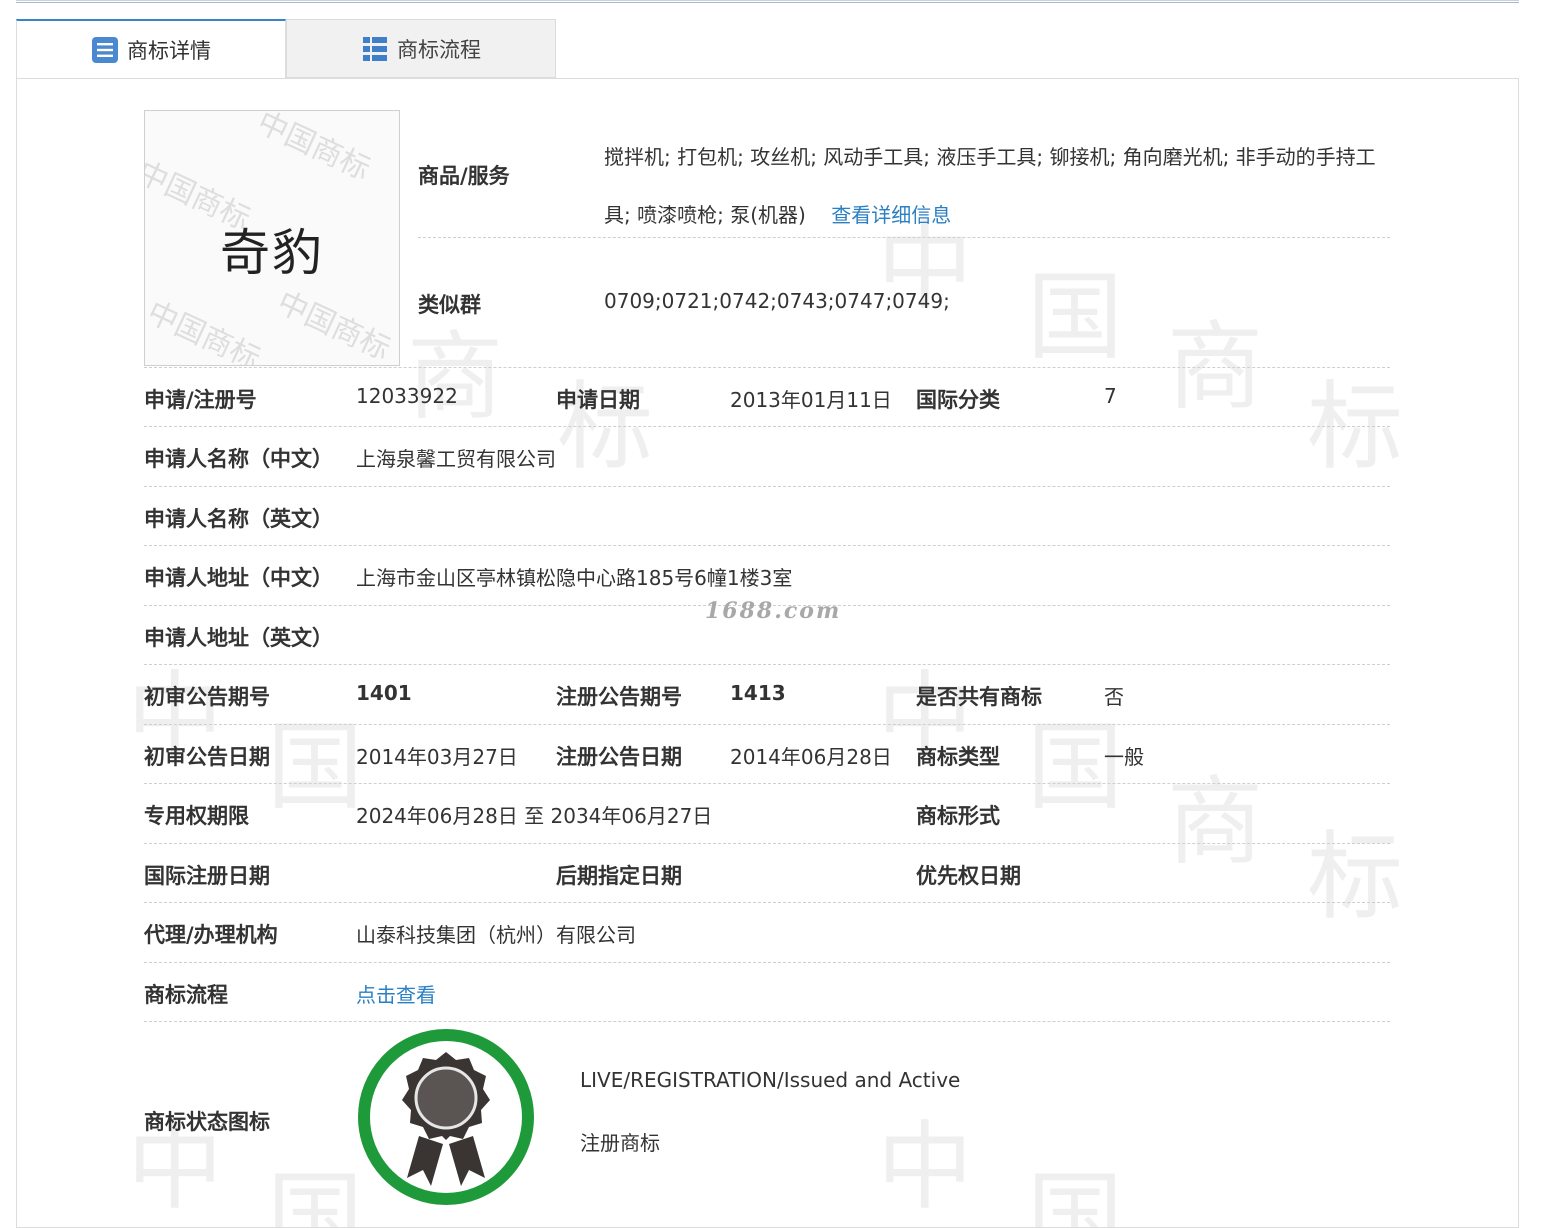 The image size is (1544, 1228). What do you see at coordinates (238, 519) in the screenshot?
I see `applicant-en-label: 申请人名称（英文）` at bounding box center [238, 519].